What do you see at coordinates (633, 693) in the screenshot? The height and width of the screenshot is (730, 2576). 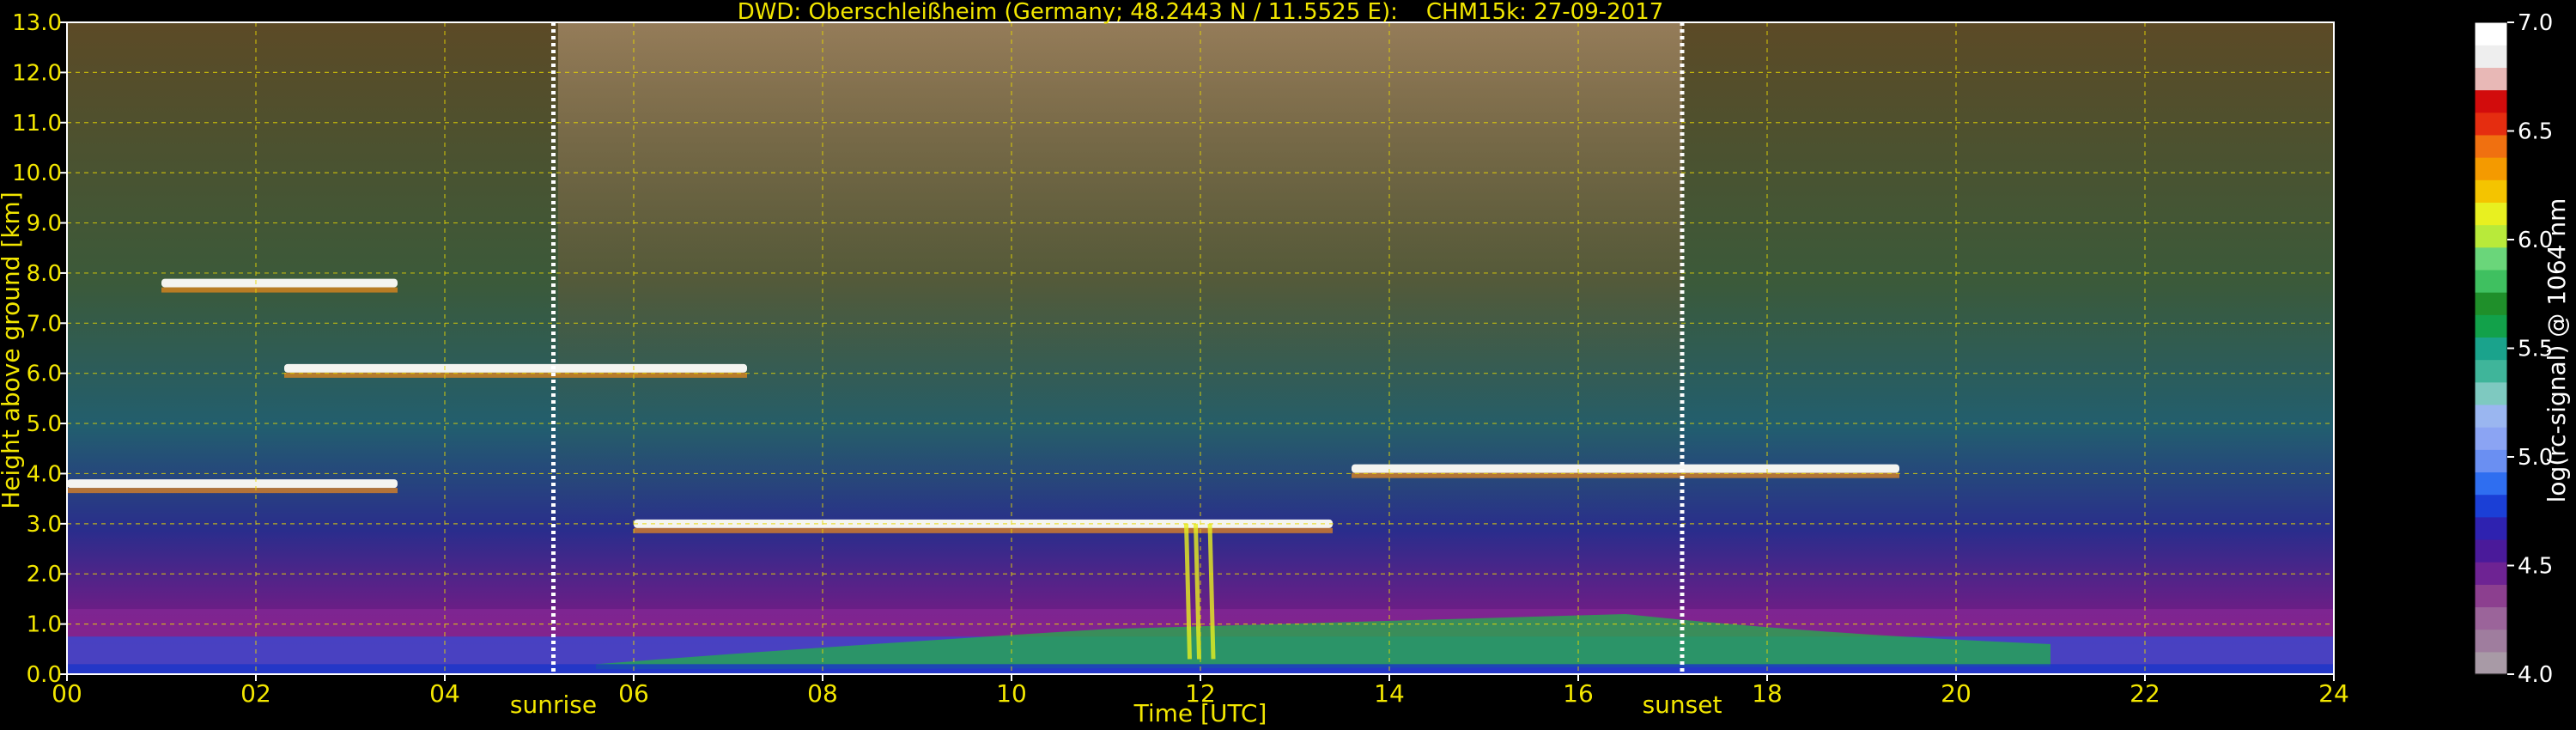 I see `x-tick-label: 06` at bounding box center [633, 693].